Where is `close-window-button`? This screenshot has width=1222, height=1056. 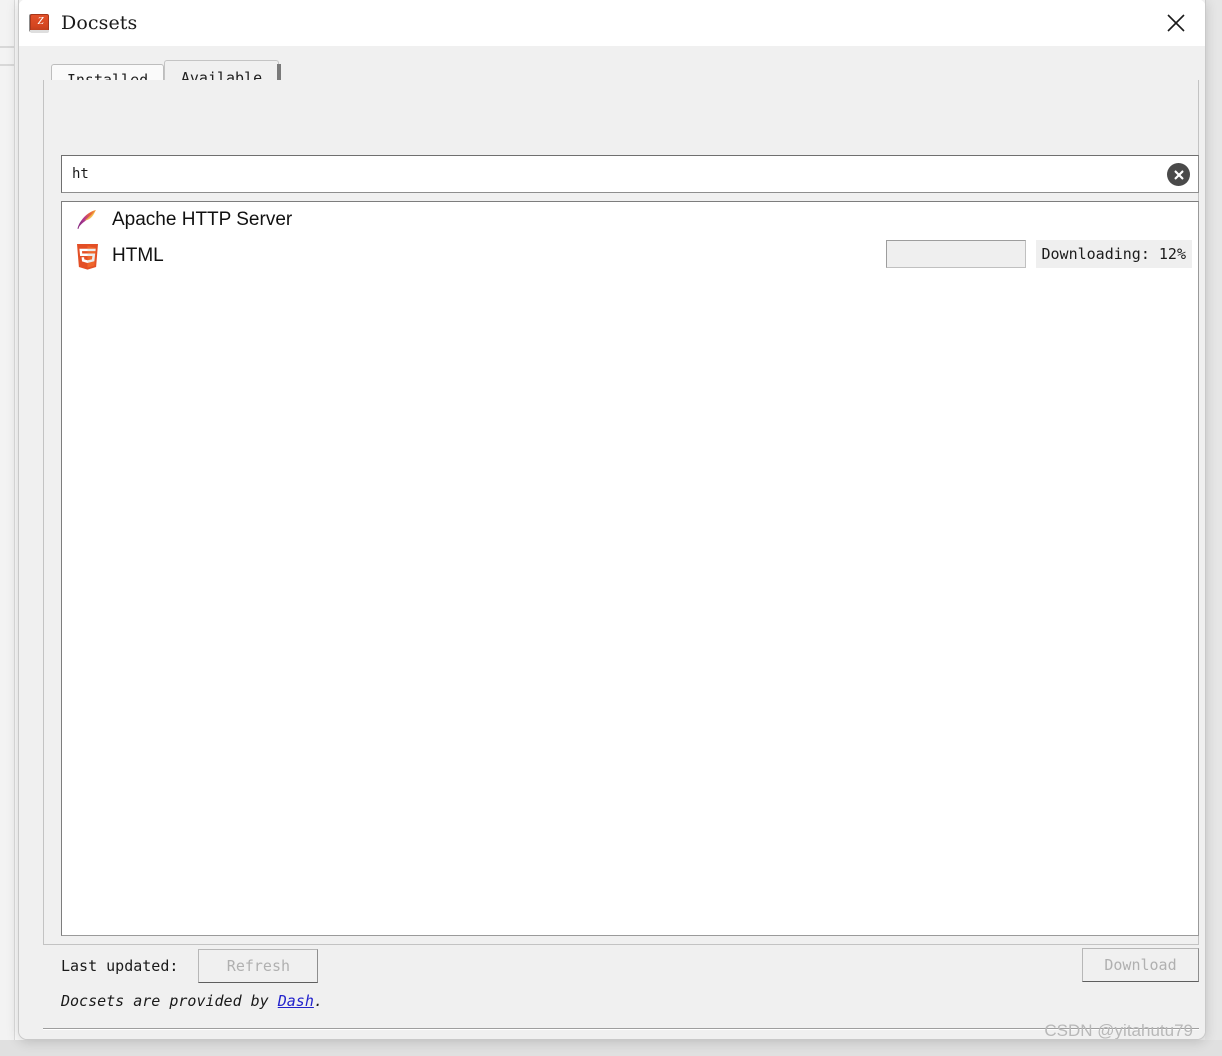 close-window-button is located at coordinates (1176, 23).